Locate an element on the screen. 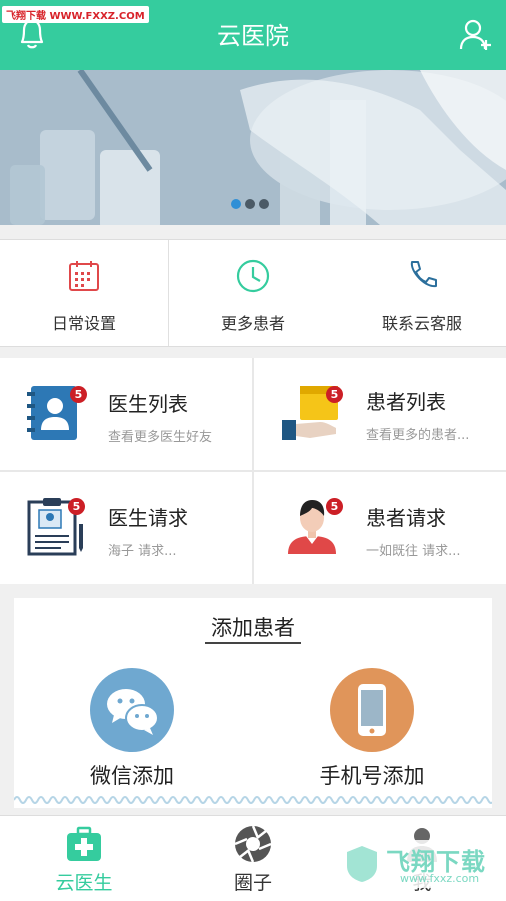  quick-action-daily-settings: 日常设置 is located at coordinates (84, 293).